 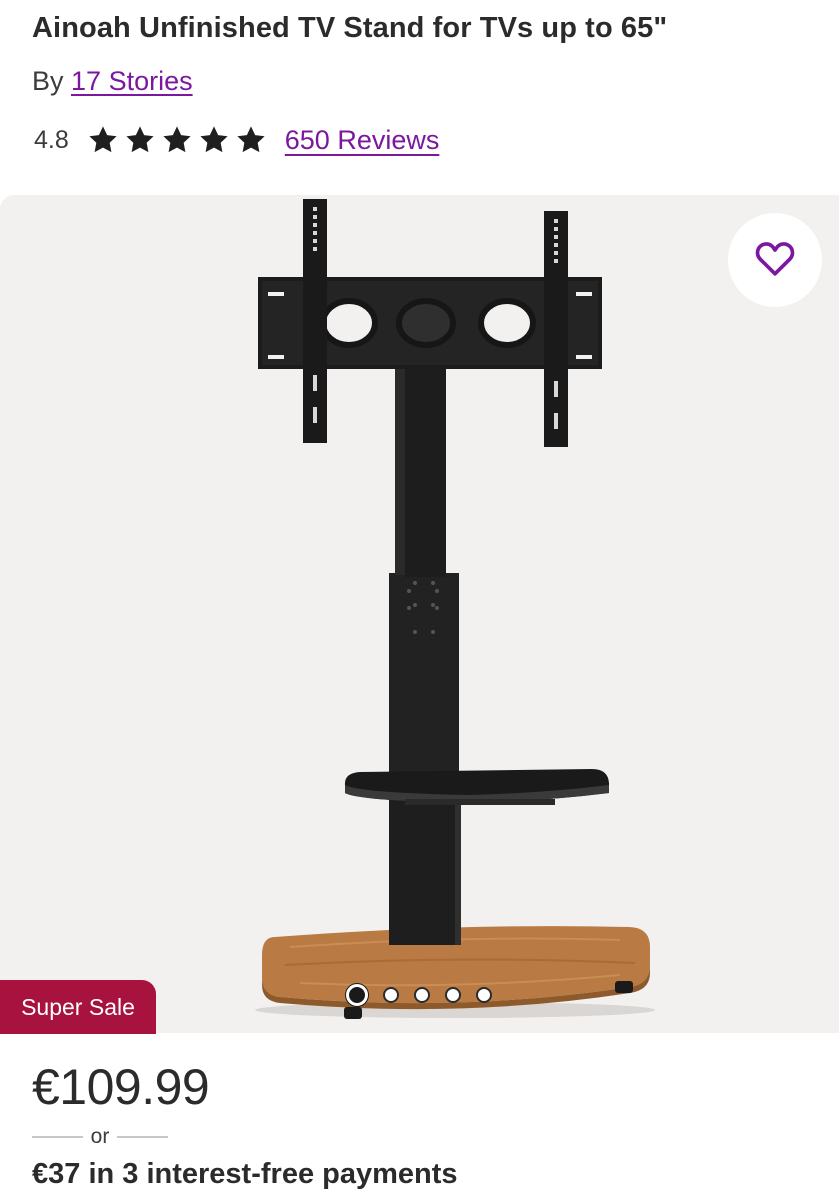 What do you see at coordinates (78, 1007) in the screenshot?
I see `sale-badge: Super Sale` at bounding box center [78, 1007].